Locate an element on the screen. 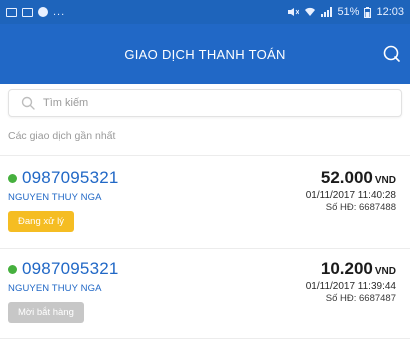 The image size is (410, 349). transaction-left: 0987095321 NGUYEN THUY NGA Đang xử lý is located at coordinates (63, 200).